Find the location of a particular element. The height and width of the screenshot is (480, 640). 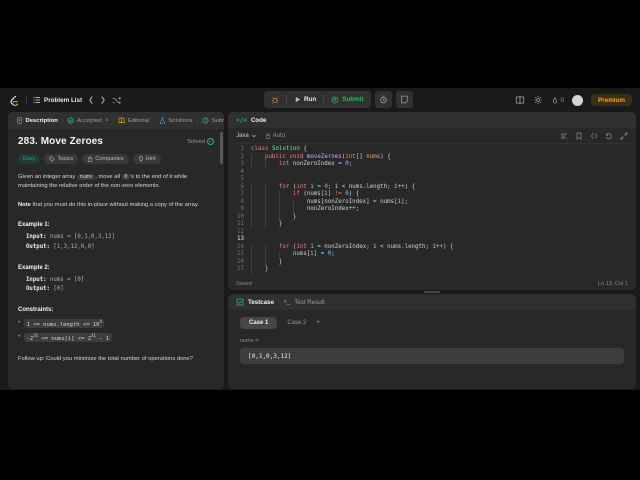

timer-button is located at coordinates (383, 99).